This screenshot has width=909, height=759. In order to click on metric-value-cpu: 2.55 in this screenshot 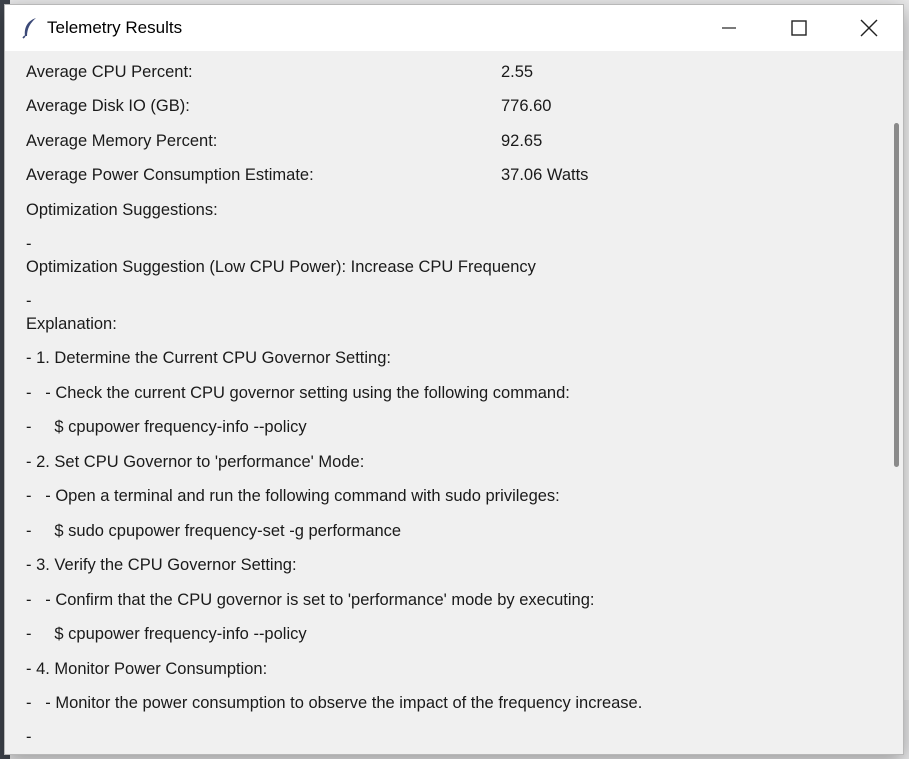, I will do `click(517, 72)`.